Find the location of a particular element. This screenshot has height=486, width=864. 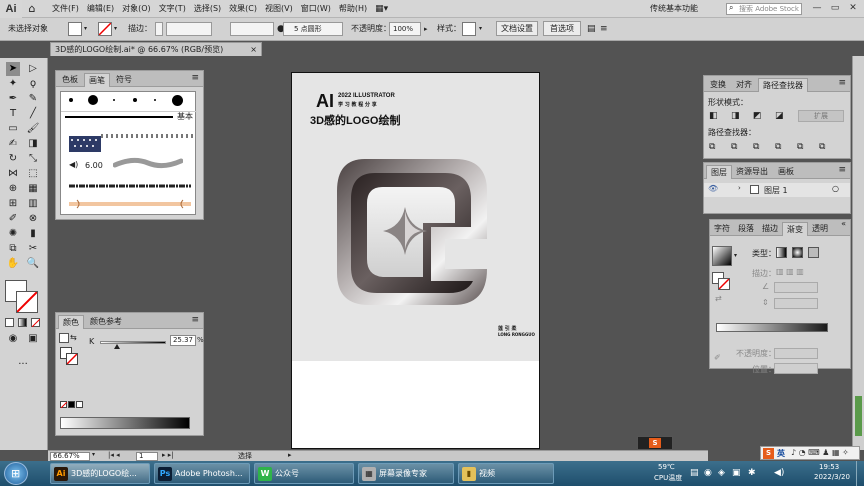

color-mode-icon is located at coordinates (9, 322).